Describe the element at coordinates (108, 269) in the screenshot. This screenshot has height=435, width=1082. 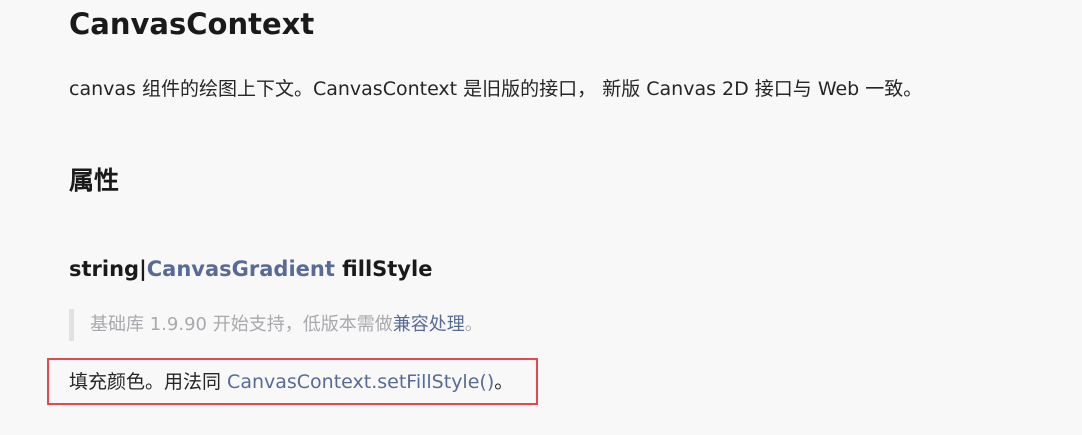
I see `property-type-prefix: string|` at that location.